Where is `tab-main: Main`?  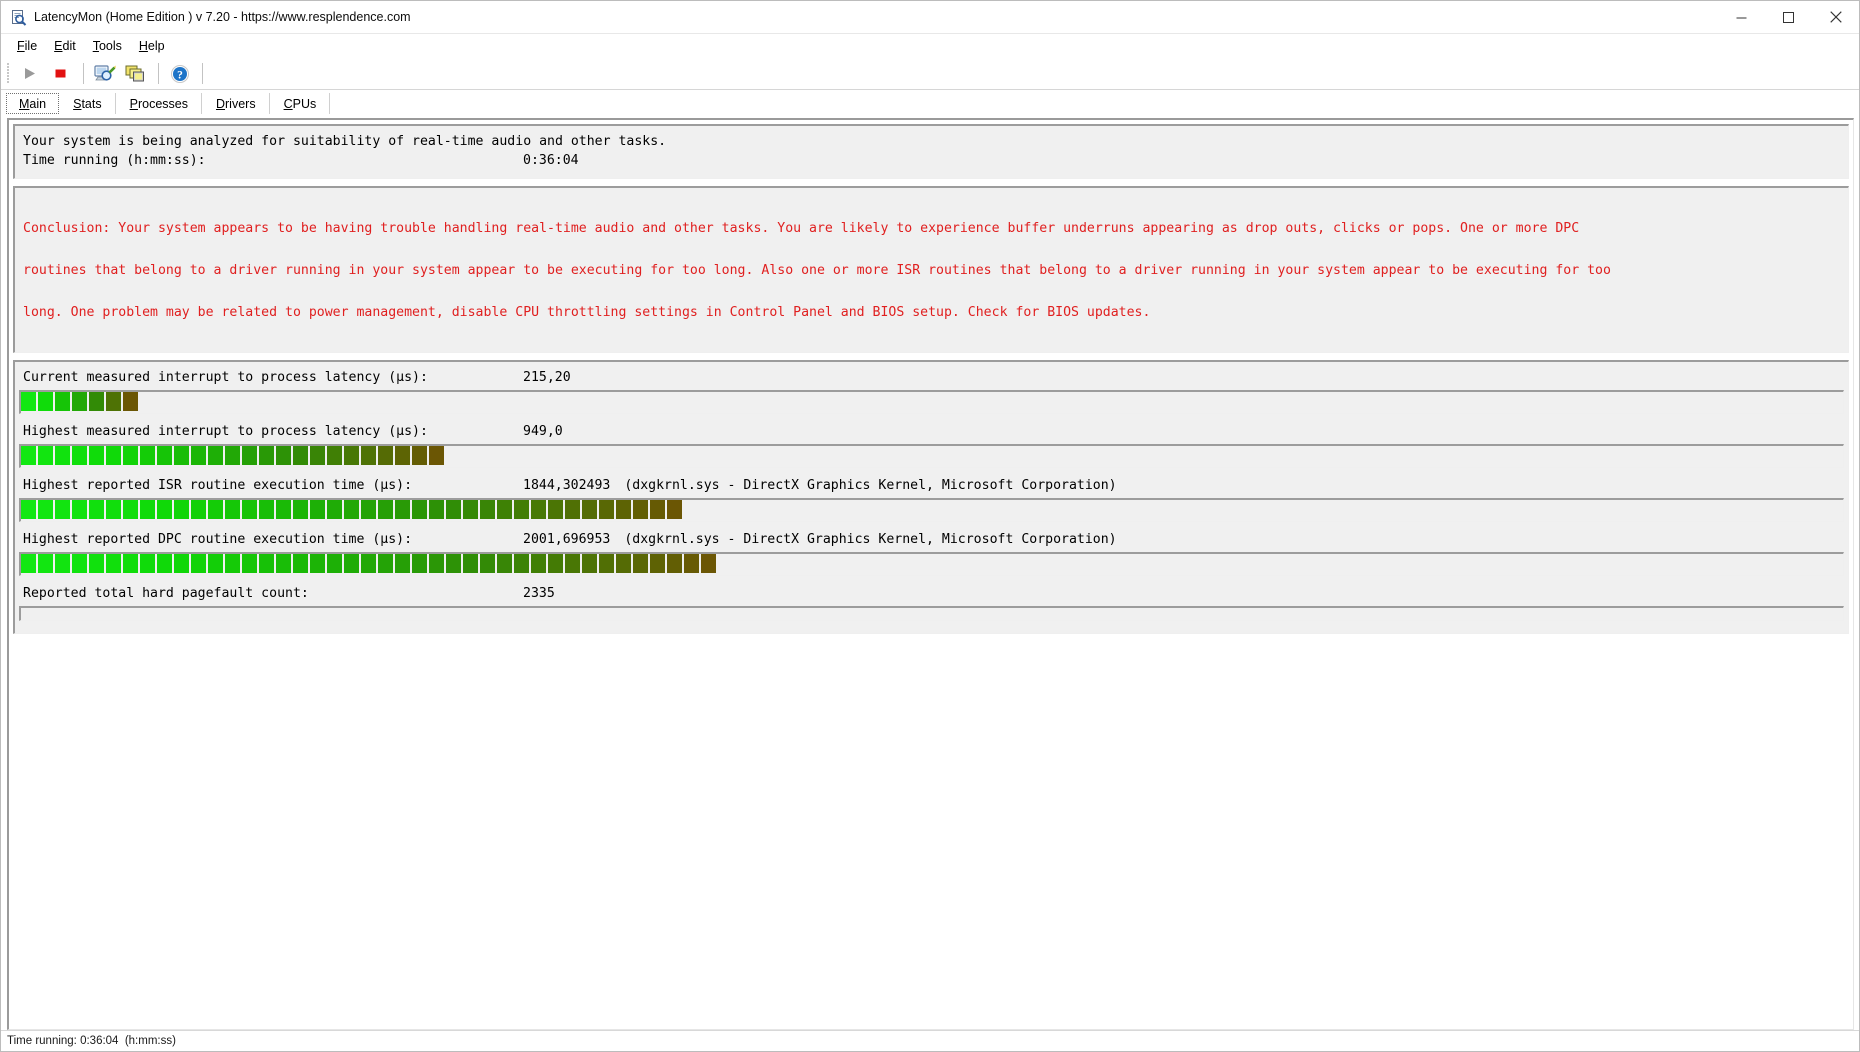
tab-main: Main is located at coordinates (33, 103).